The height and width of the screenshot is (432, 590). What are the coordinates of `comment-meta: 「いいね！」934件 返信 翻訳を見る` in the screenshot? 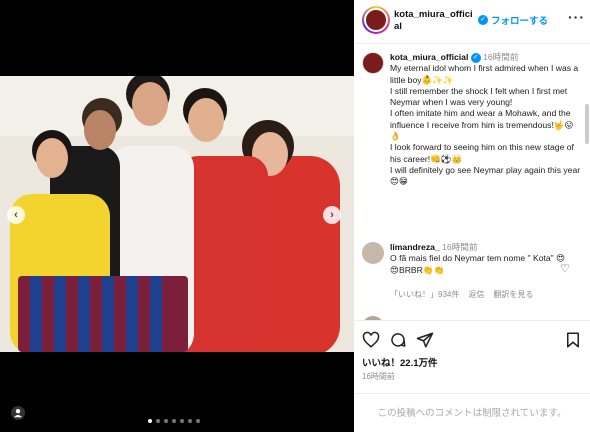 It's located at (461, 294).